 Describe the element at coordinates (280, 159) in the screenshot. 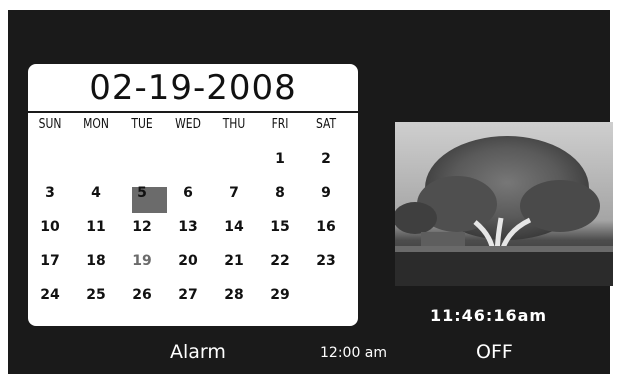

I see `calendar-day: 1` at that location.